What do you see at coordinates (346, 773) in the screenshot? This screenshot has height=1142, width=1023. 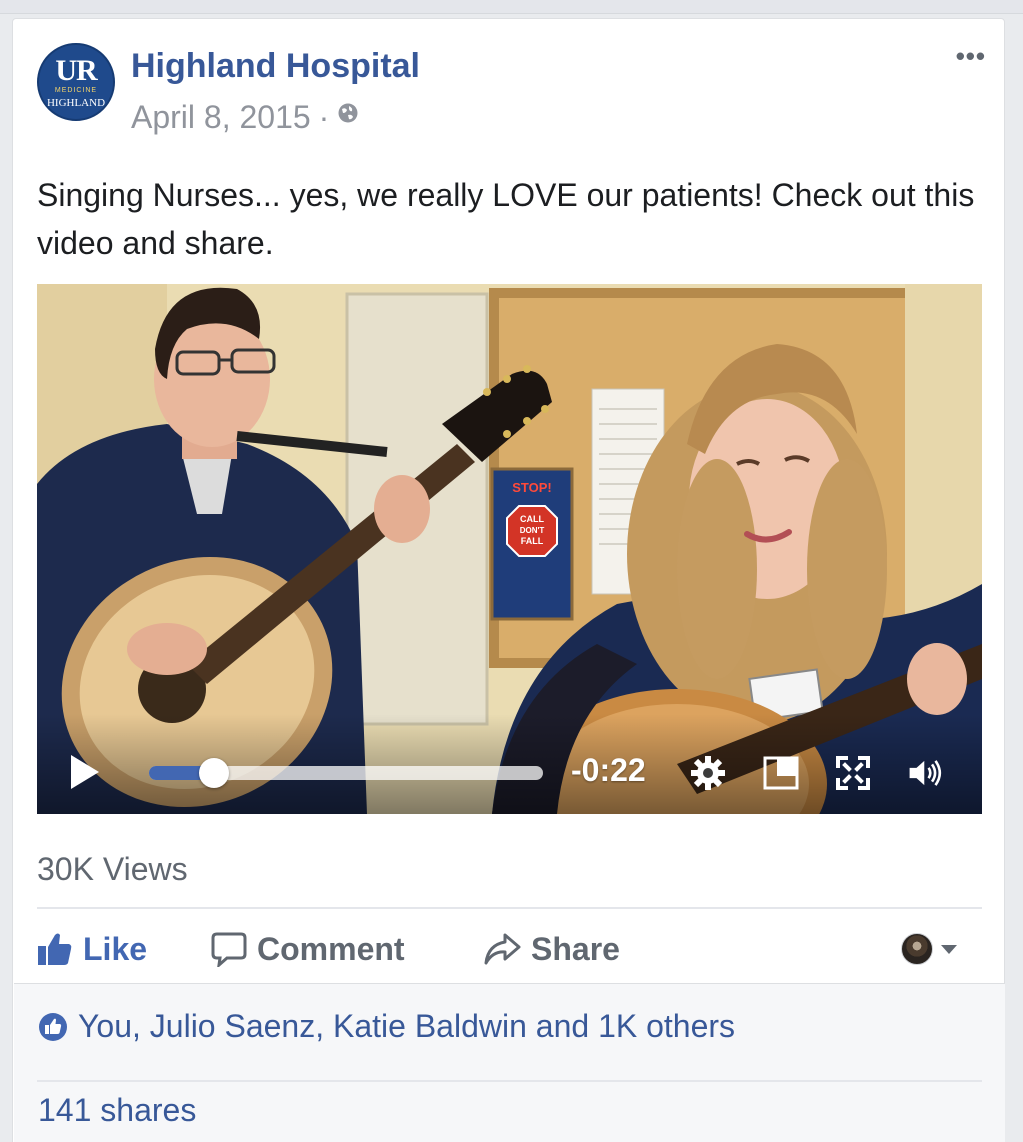 I see `progress-bar` at bounding box center [346, 773].